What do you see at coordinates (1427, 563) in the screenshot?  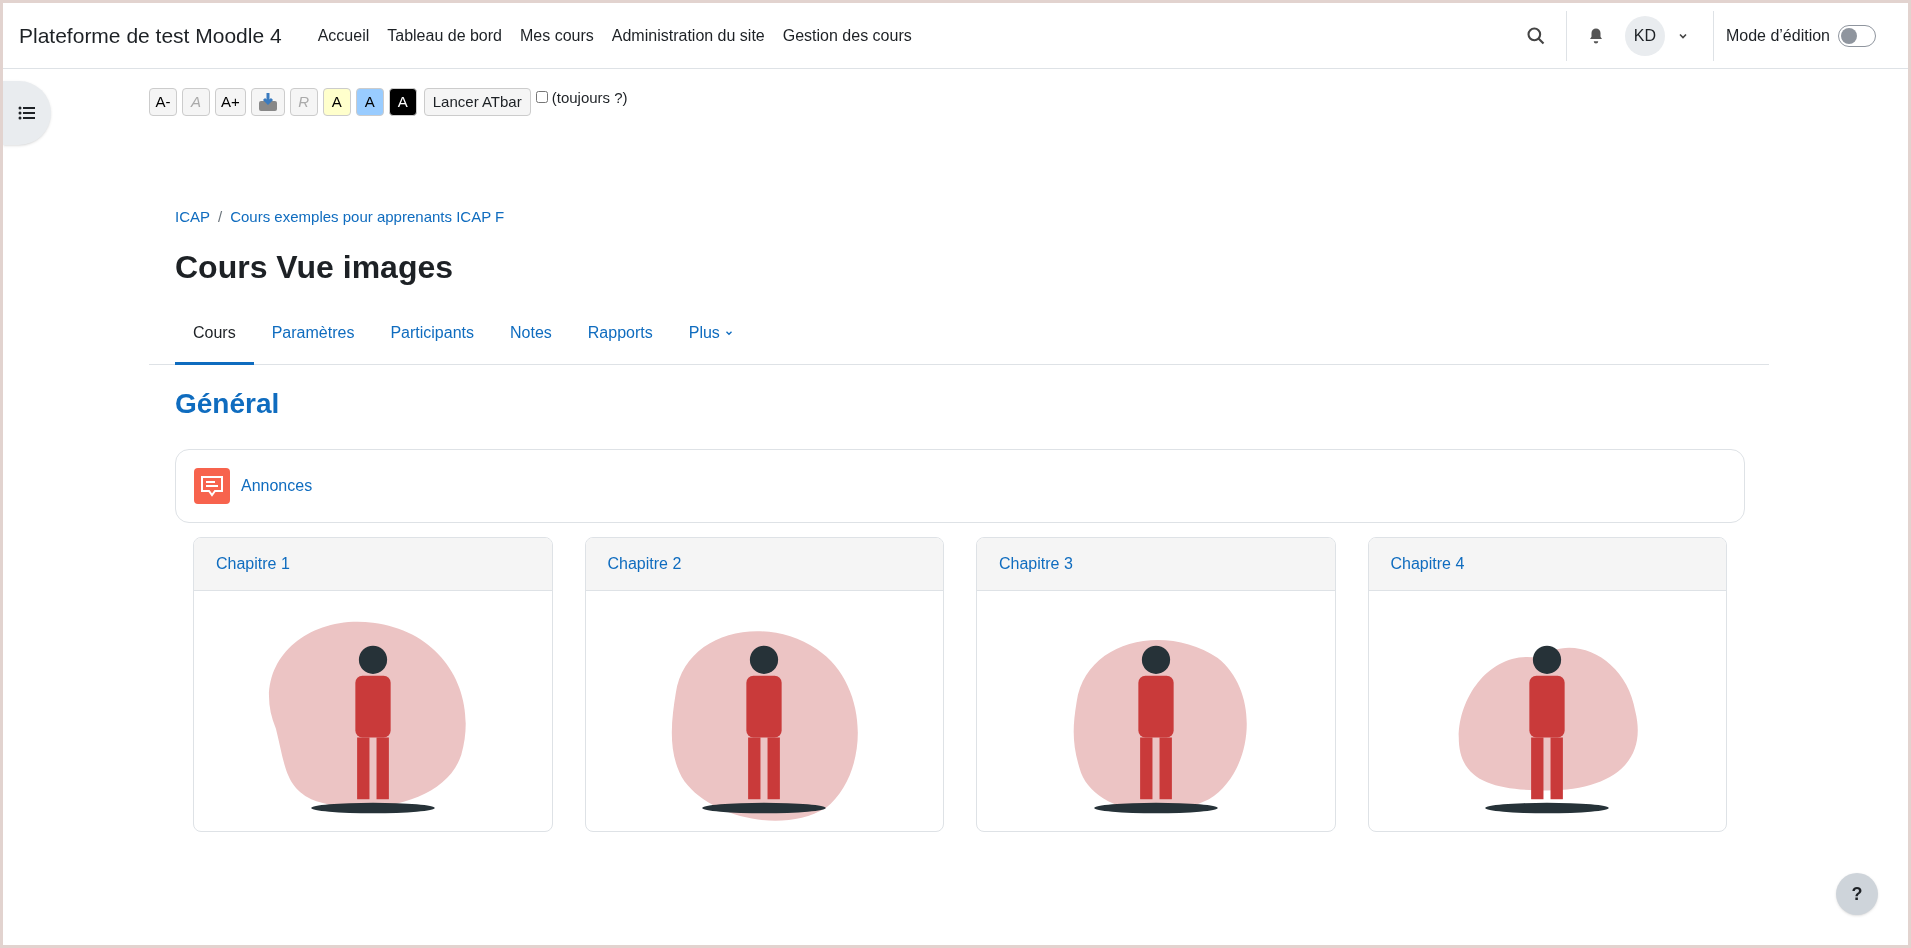 I see `chapter-link: Chapitre 4` at bounding box center [1427, 563].